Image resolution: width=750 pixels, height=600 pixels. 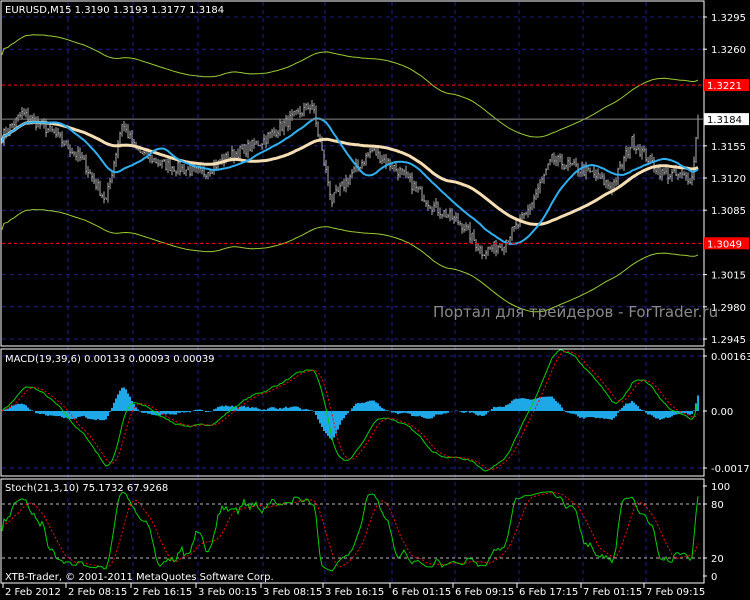 I want to click on y-tick-label: 1.3085, so click(x=728, y=211).